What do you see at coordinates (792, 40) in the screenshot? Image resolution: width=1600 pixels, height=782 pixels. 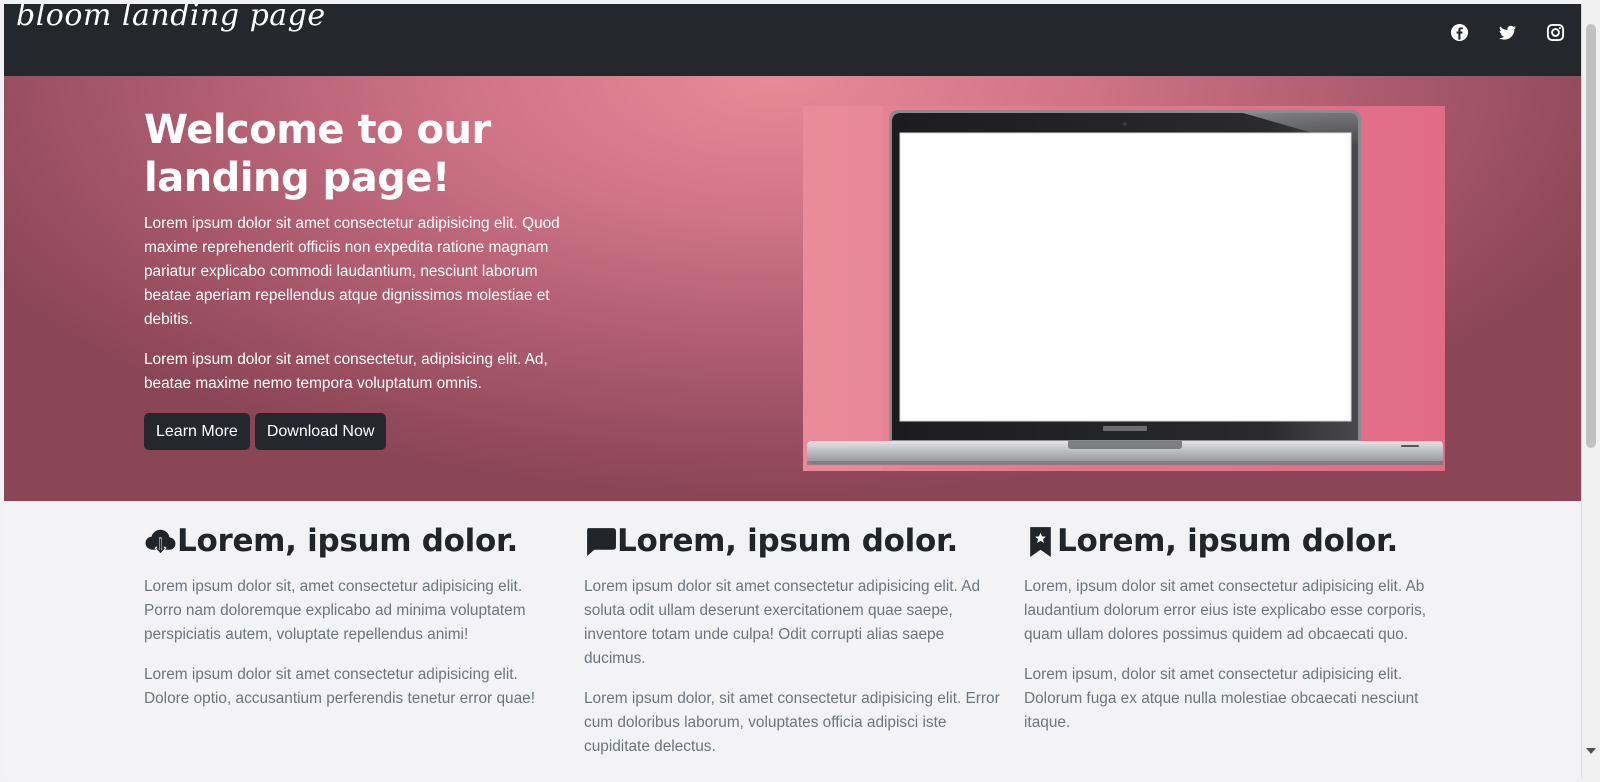 I see `navbar: bloom landing page` at bounding box center [792, 40].